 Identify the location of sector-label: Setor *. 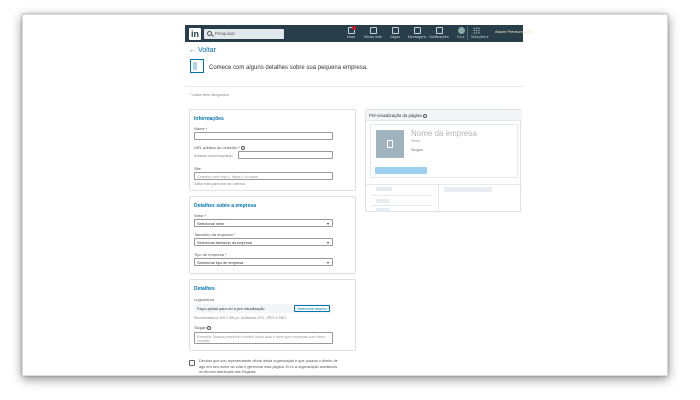
(200, 215).